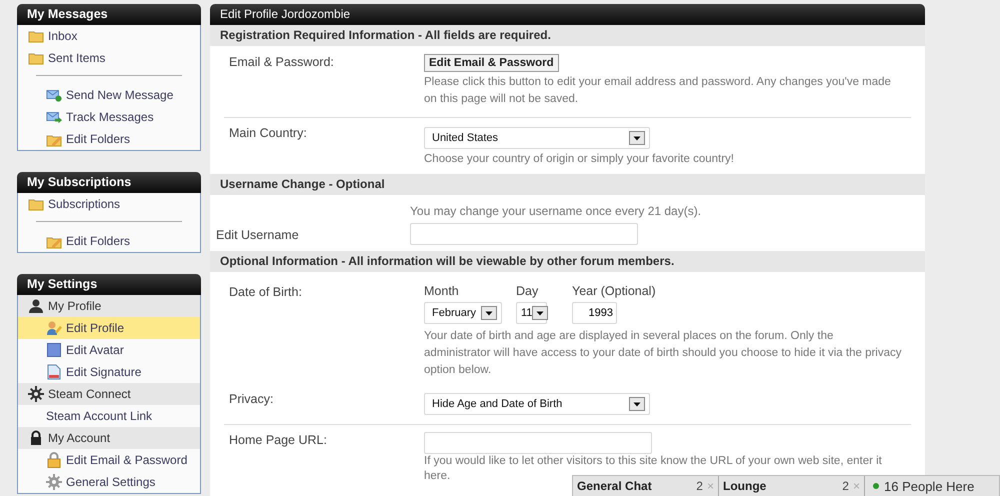  I want to click on sidebar-item: Edit Email & Password, so click(109, 460).